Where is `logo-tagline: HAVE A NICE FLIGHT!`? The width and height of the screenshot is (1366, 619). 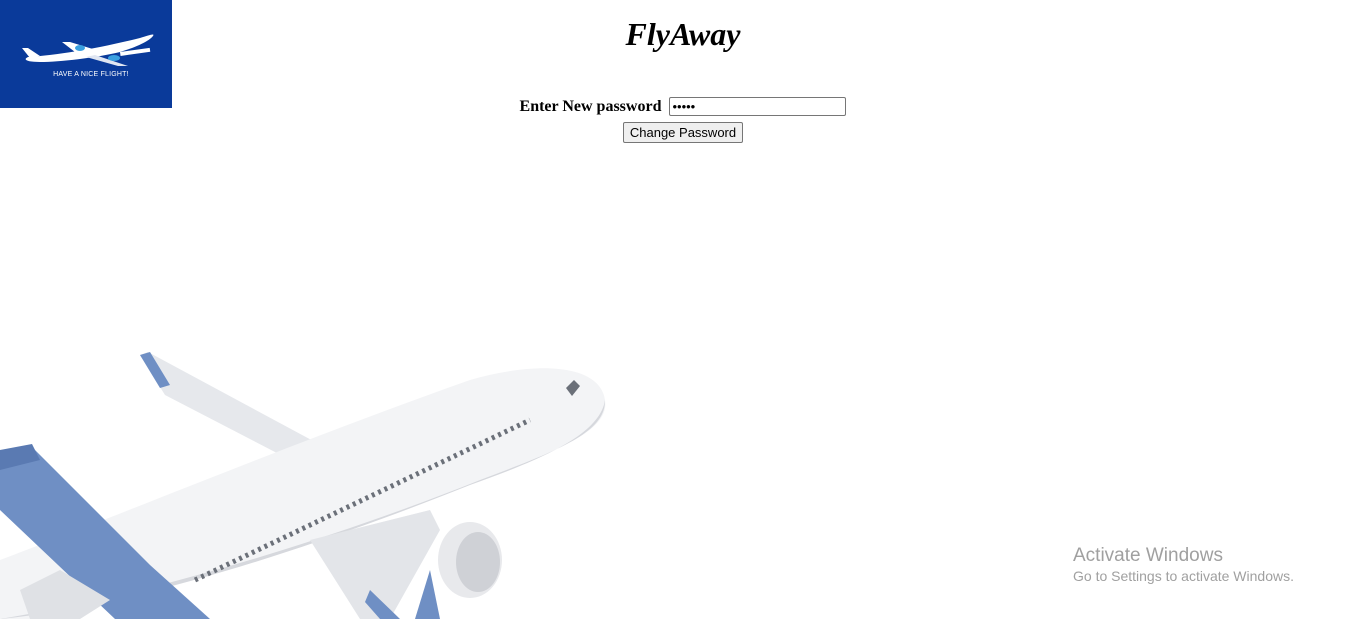 logo-tagline: HAVE A NICE FLIGHT! is located at coordinates (91, 74).